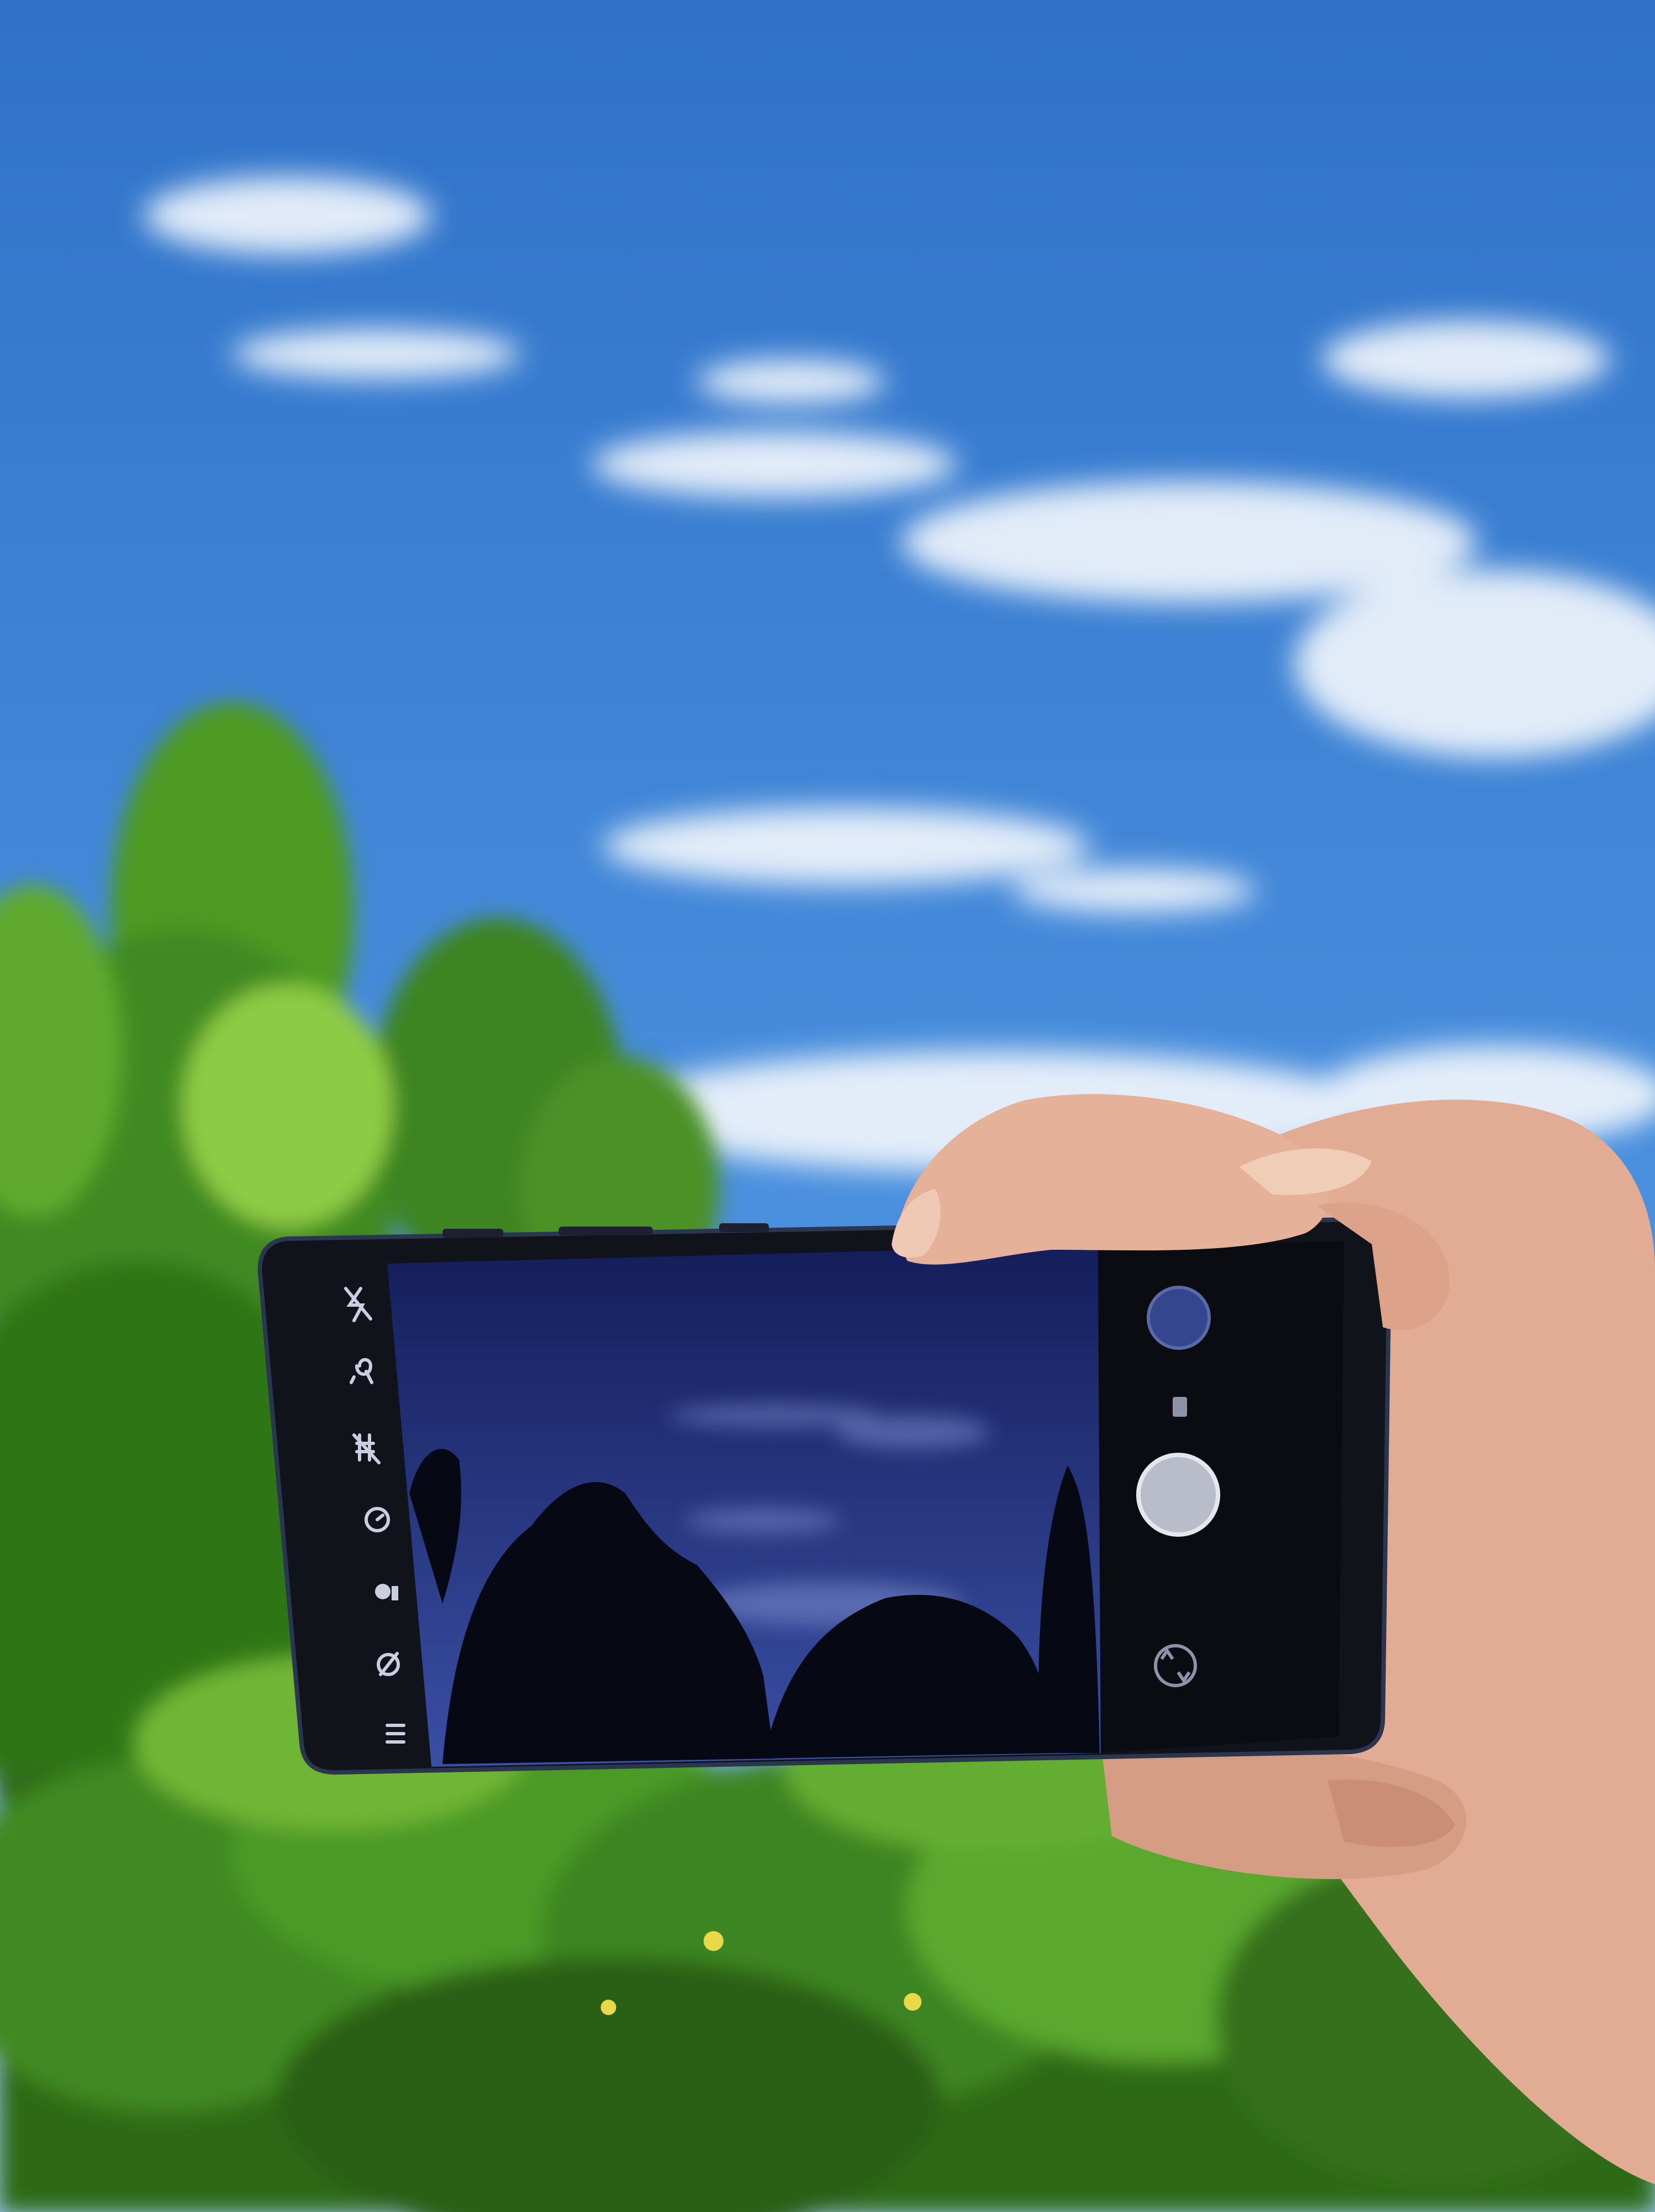  I want to click on camera-control-panel, so click(1221, 1497).